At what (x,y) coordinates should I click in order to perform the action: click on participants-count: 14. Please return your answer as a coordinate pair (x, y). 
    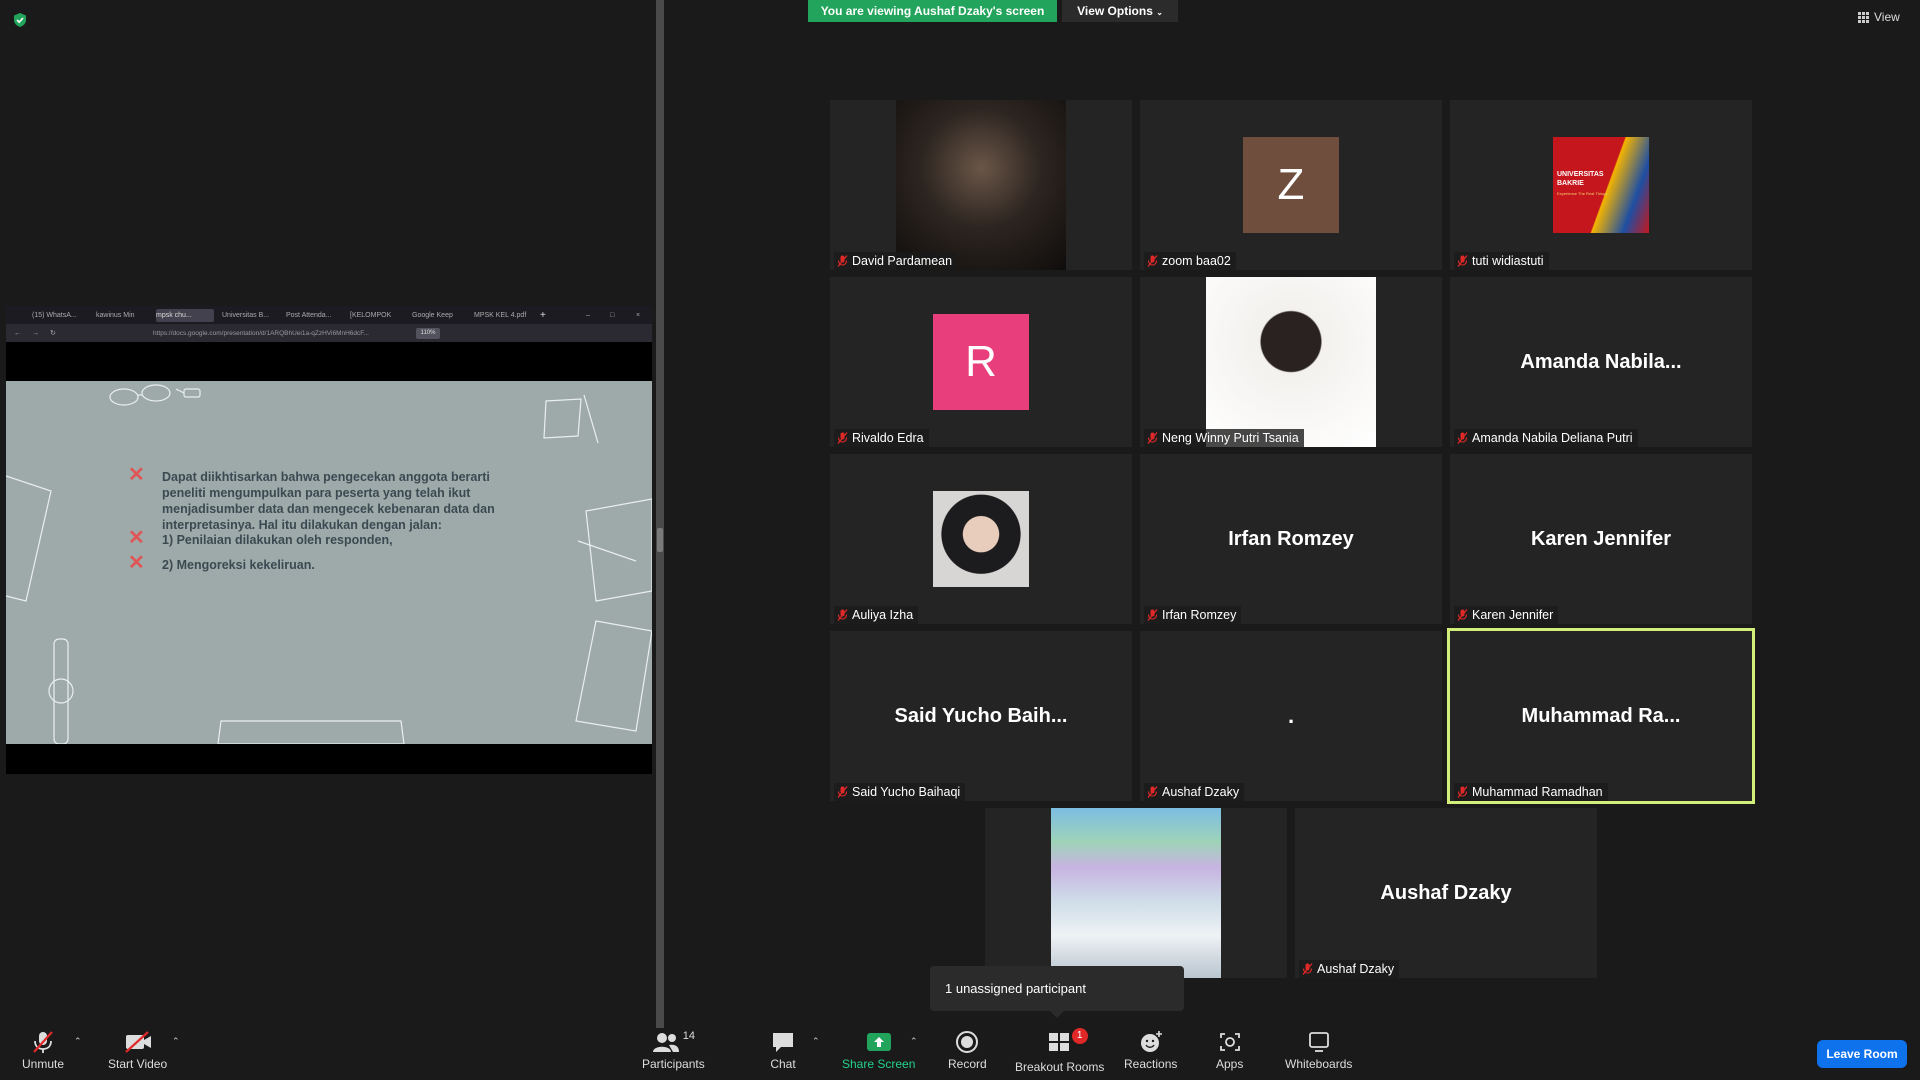
    Looking at the image, I should click on (688, 1036).